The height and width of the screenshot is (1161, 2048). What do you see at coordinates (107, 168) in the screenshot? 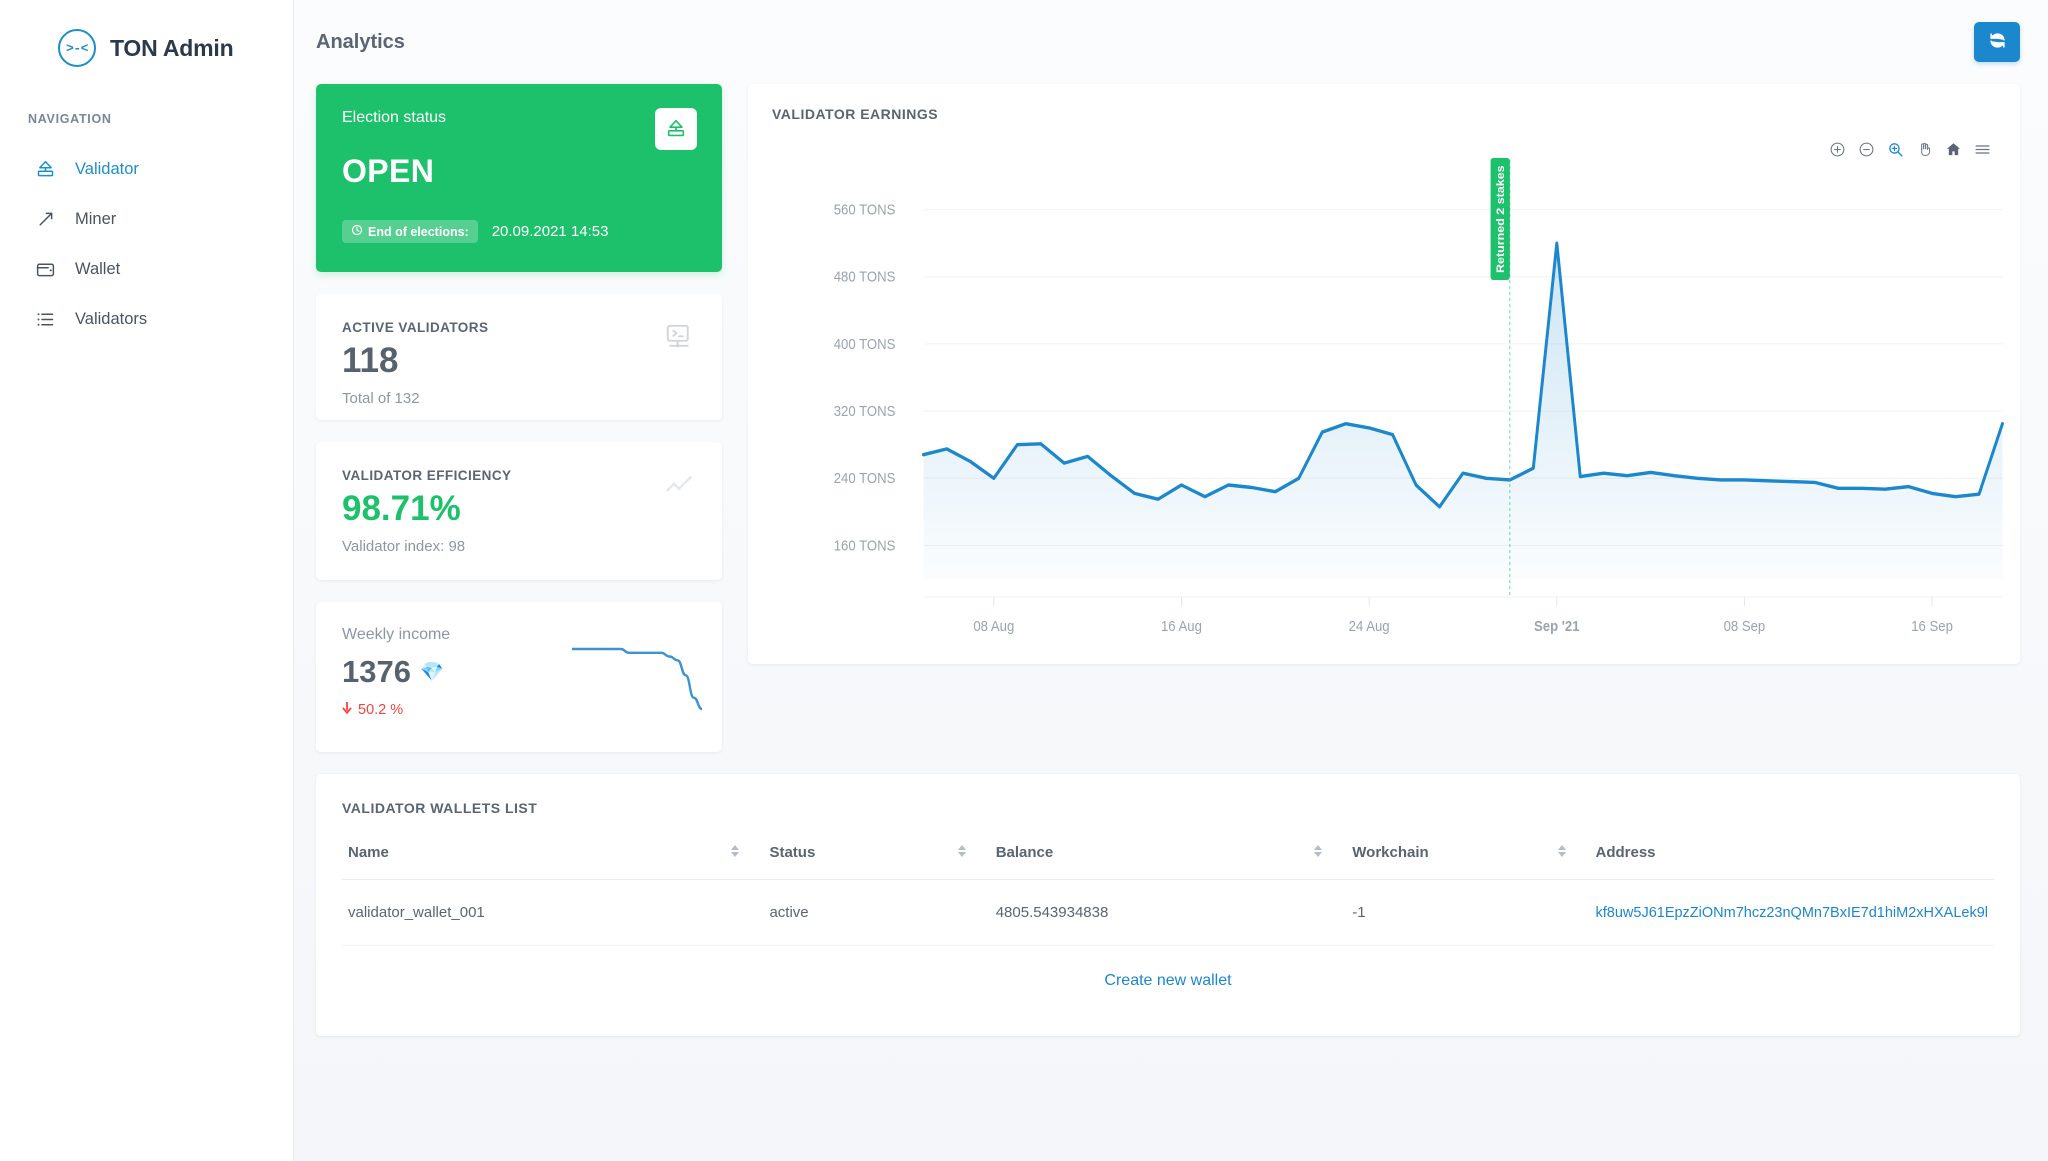
I see `sidebar-item-label: Validator` at bounding box center [107, 168].